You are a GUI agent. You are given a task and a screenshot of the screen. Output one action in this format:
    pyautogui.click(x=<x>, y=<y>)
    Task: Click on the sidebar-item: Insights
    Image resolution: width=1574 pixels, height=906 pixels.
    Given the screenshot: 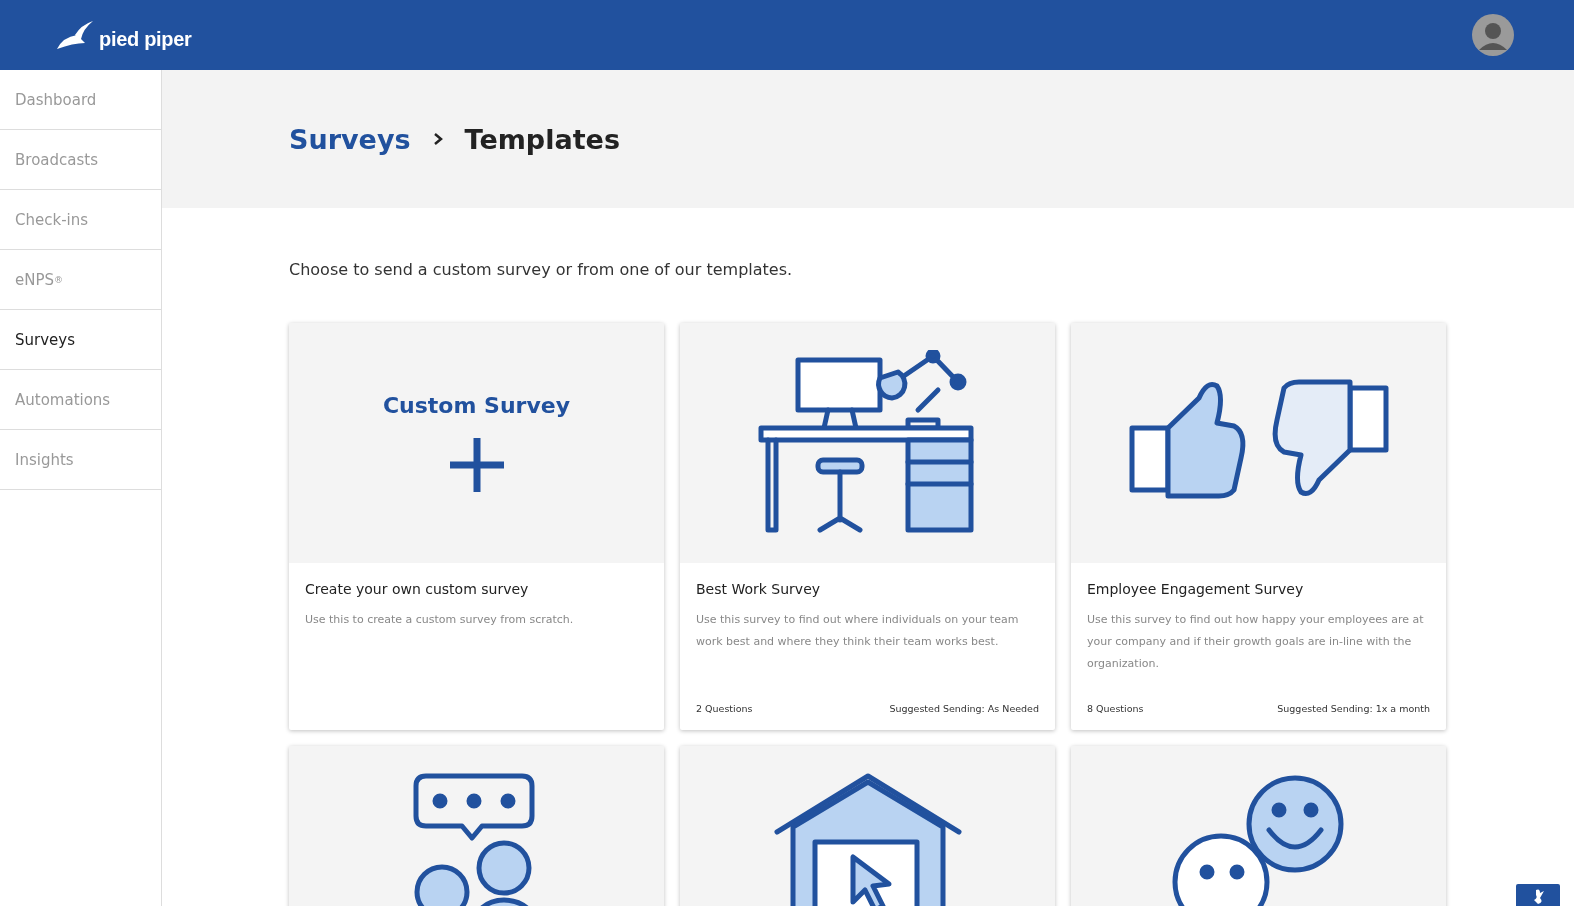 What is the action you would take?
    pyautogui.click(x=80, y=460)
    